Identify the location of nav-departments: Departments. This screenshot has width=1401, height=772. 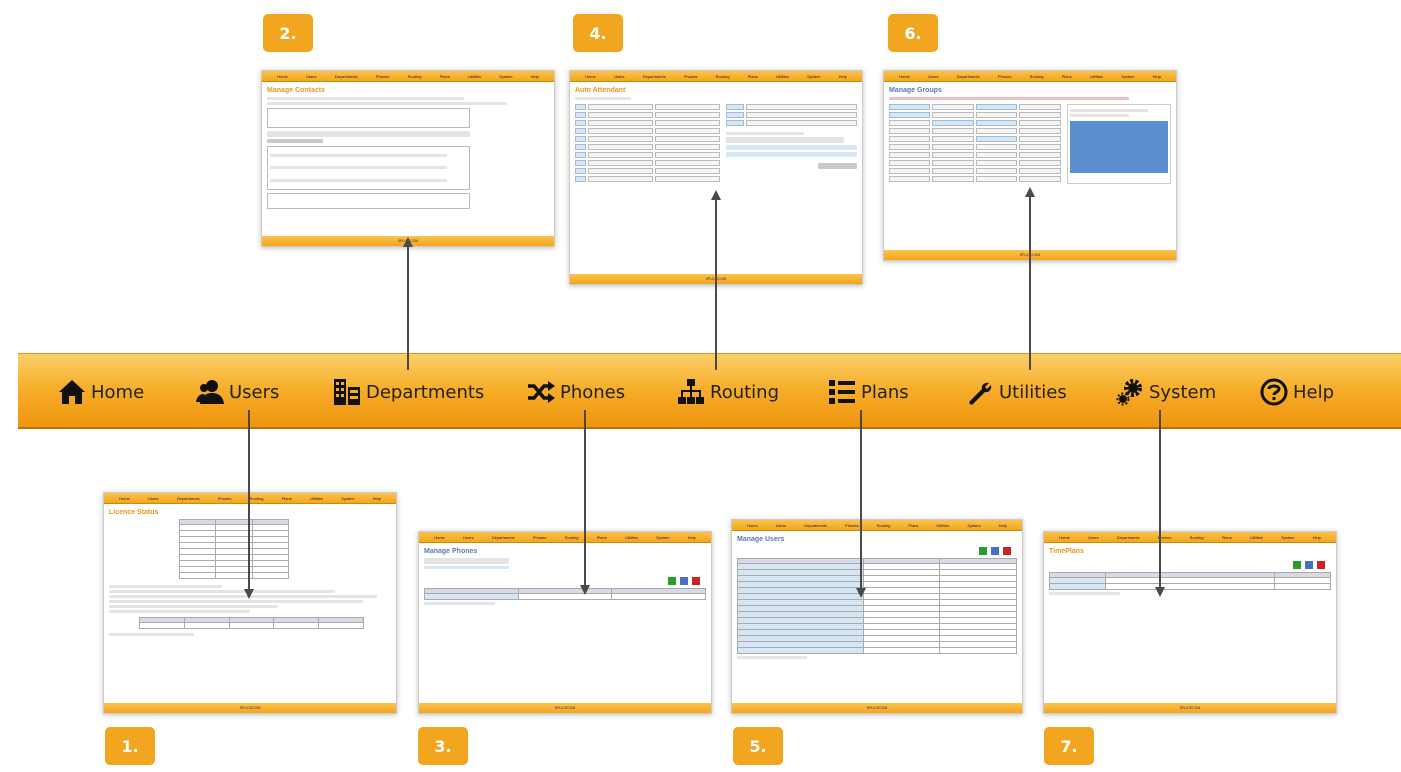
(408, 392).